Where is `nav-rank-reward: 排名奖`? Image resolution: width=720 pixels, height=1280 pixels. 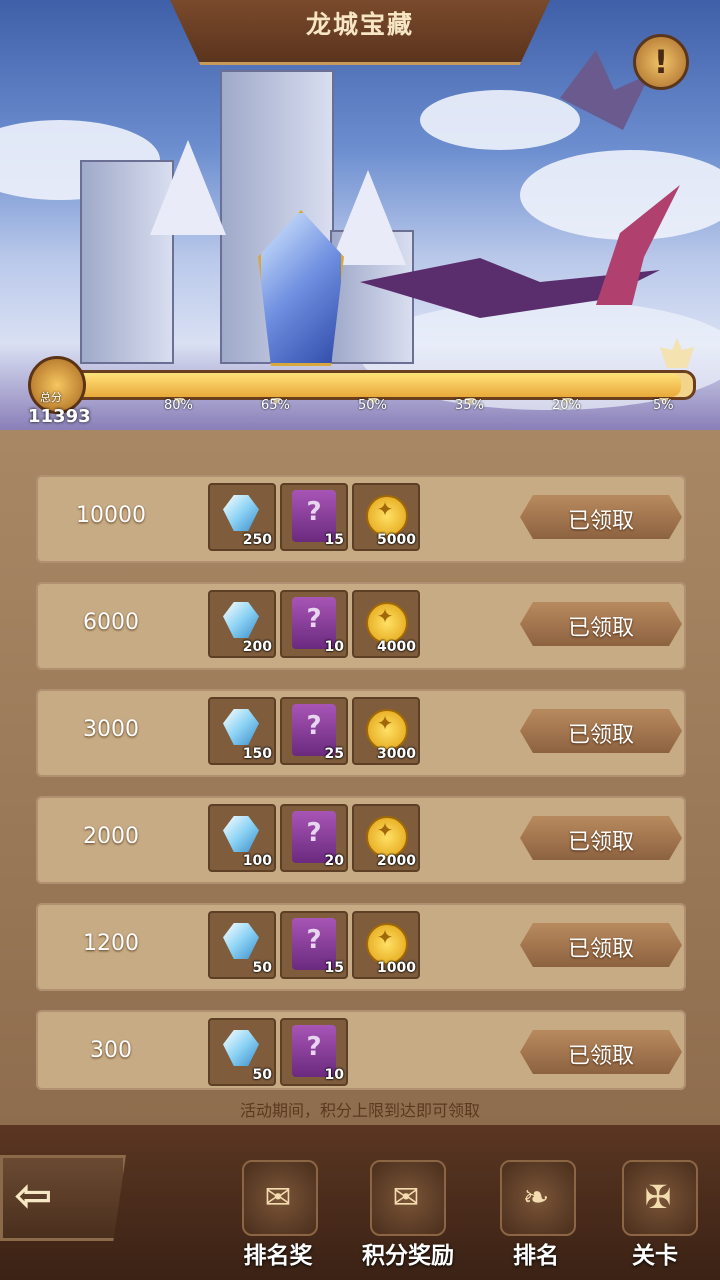
nav-rank-reward: 排名奖 is located at coordinates (278, 1253).